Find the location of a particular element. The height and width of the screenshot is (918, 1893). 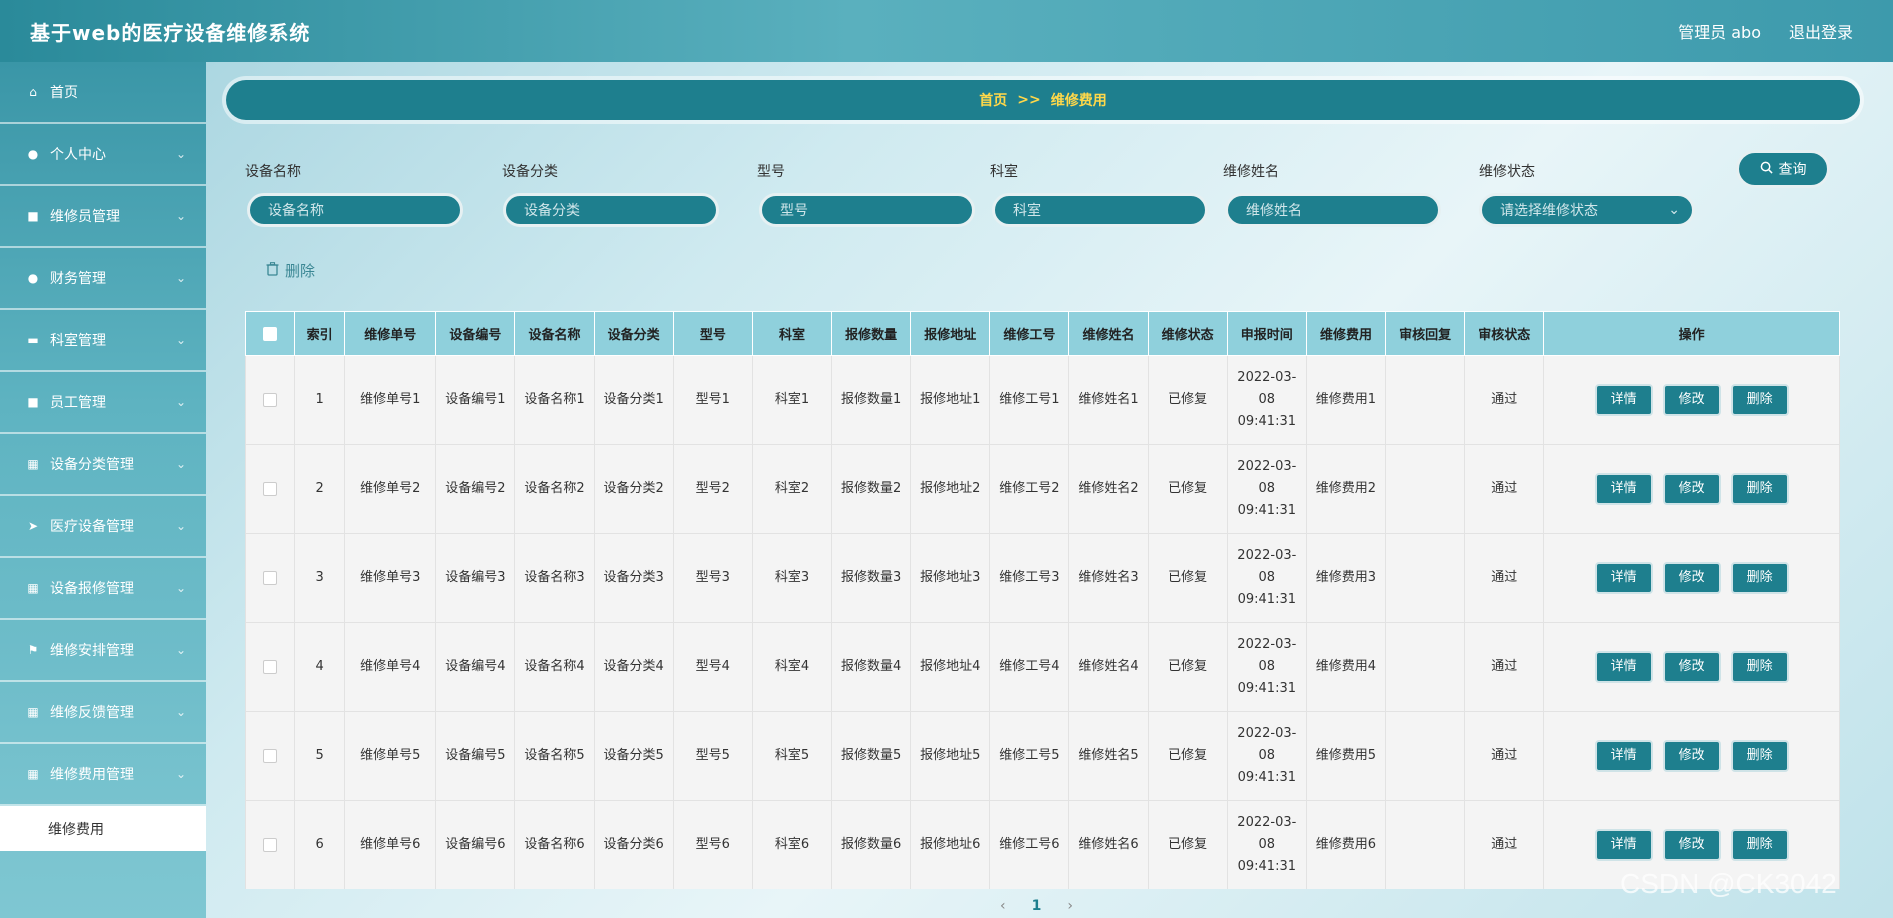

sidebar-item-7: ➤ 医疗设备管理 ⌄ is located at coordinates (103, 527).